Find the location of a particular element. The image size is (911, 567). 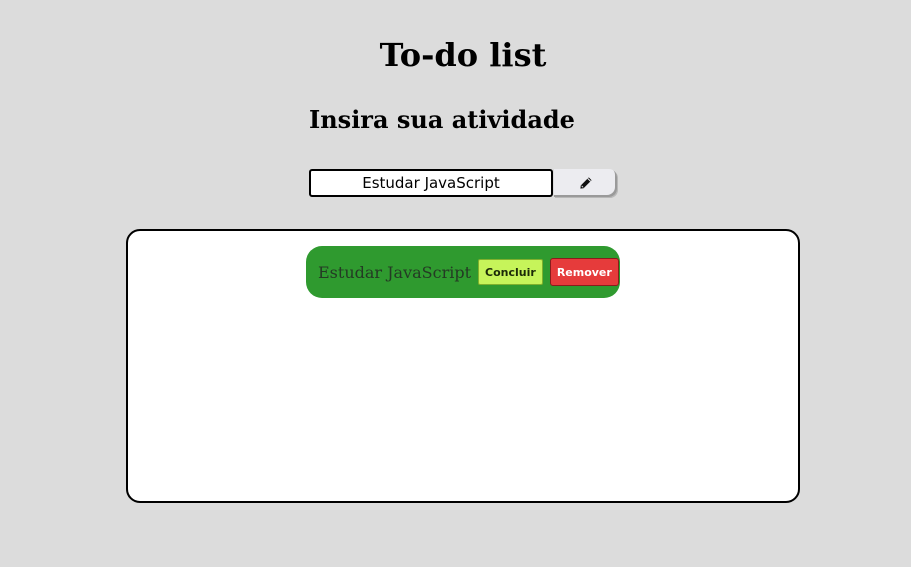

input-heading: Insira sua atividade is located at coordinates (442, 119).